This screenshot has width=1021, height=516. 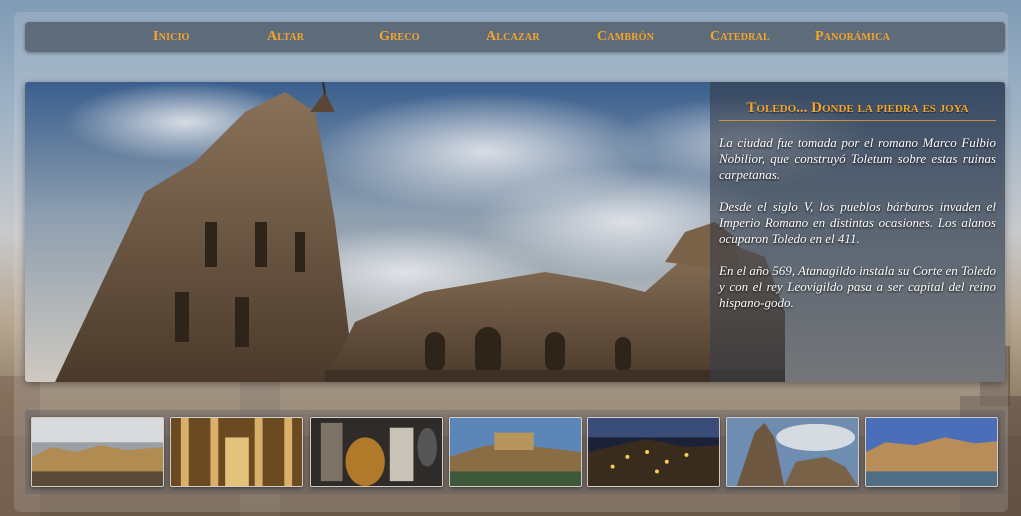 I want to click on thumbnail-alcazar, so click(x=515, y=452).